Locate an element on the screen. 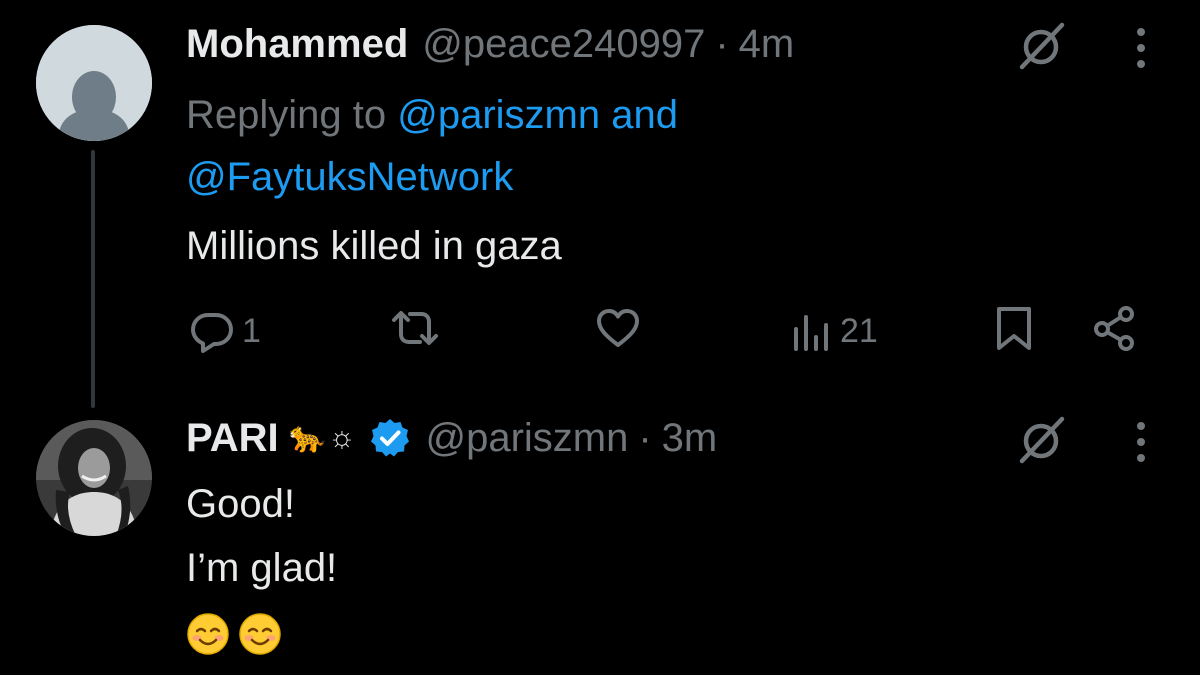  bookmark-icon is located at coordinates (1014, 328).